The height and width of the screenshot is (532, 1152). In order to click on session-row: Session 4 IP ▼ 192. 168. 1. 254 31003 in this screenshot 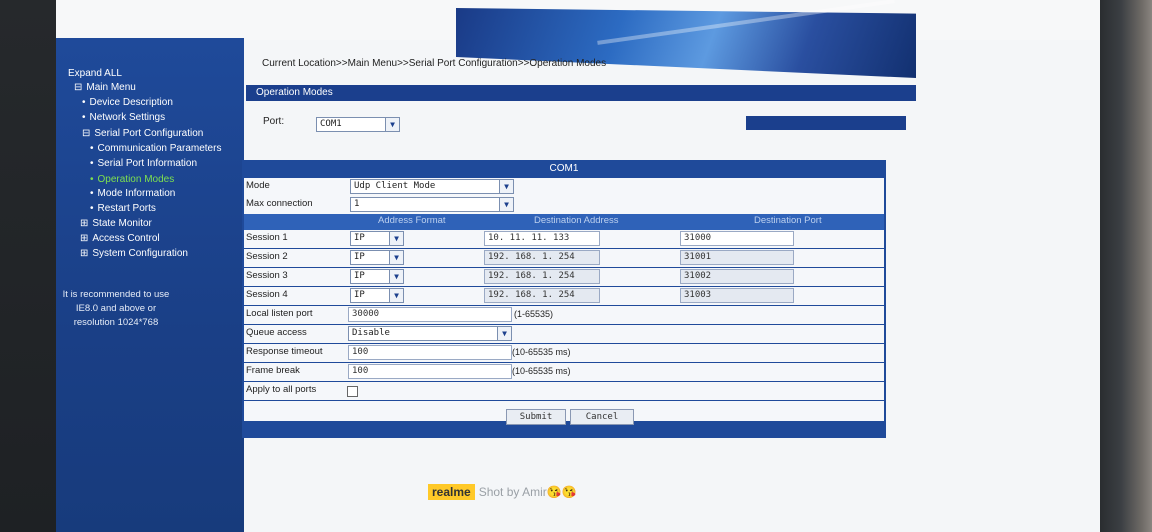, I will do `click(564, 296)`.